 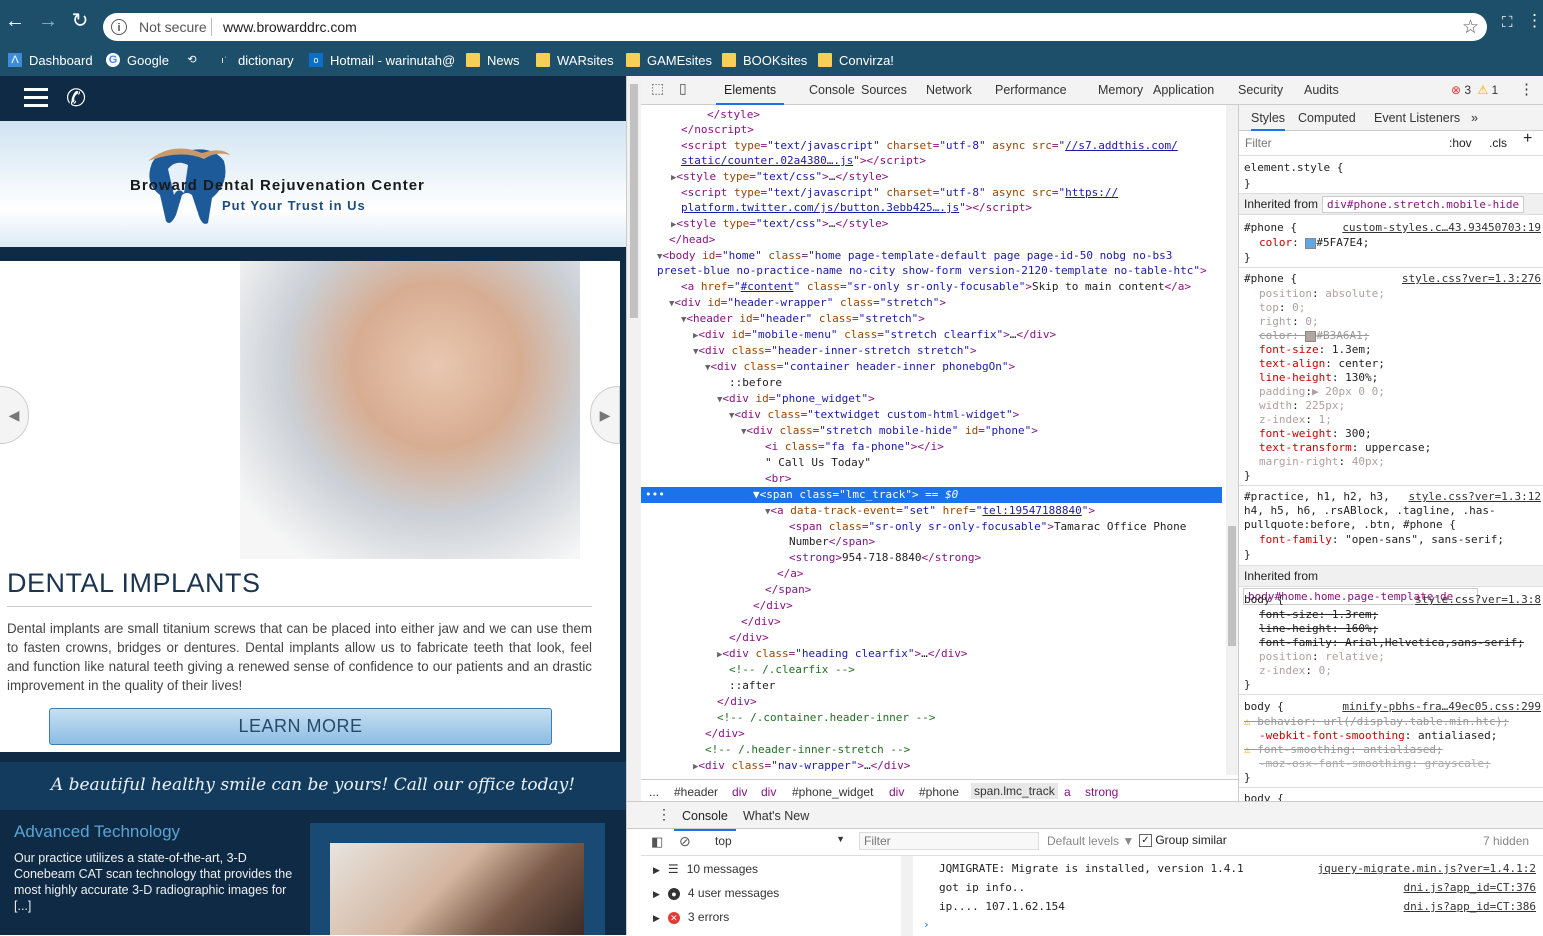 I want to click on bookmark-convirza: Convirza!, so click(x=856, y=60).